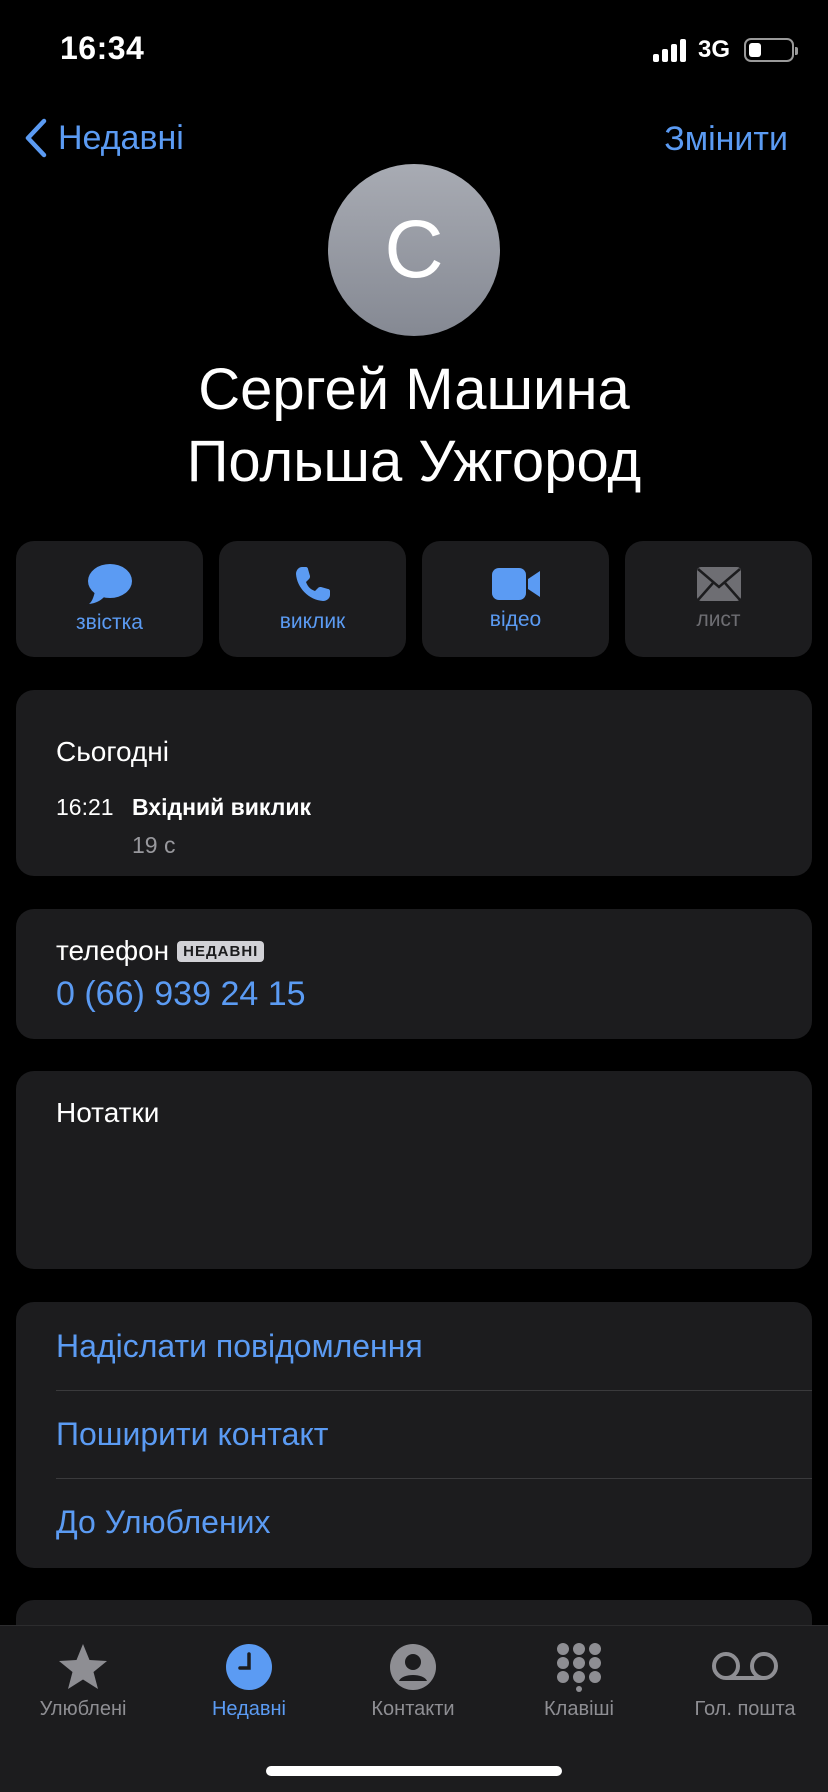 This screenshot has width=828, height=1792. Describe the element at coordinates (771, 50) in the screenshot. I see `battery-icon` at that location.